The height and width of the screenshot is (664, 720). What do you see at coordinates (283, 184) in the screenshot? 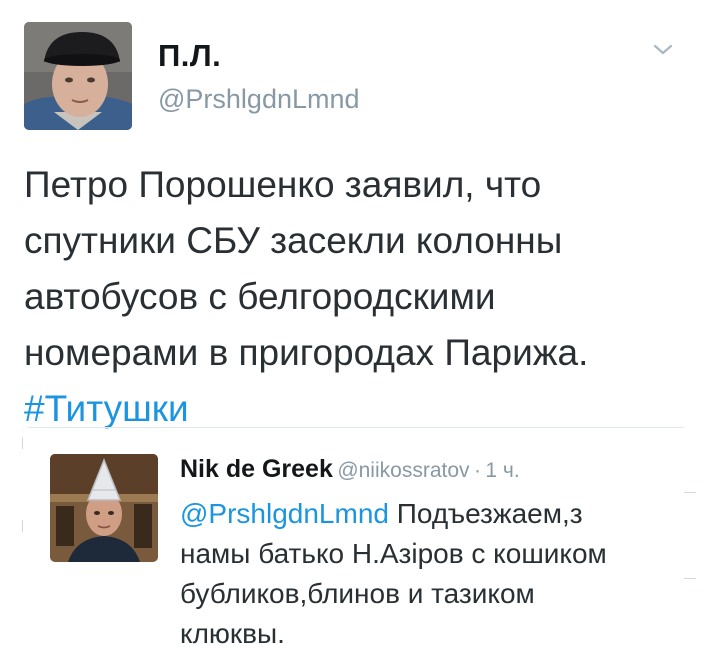
I see `tweet-text-line: Петро Порошенко заявил, что` at bounding box center [283, 184].